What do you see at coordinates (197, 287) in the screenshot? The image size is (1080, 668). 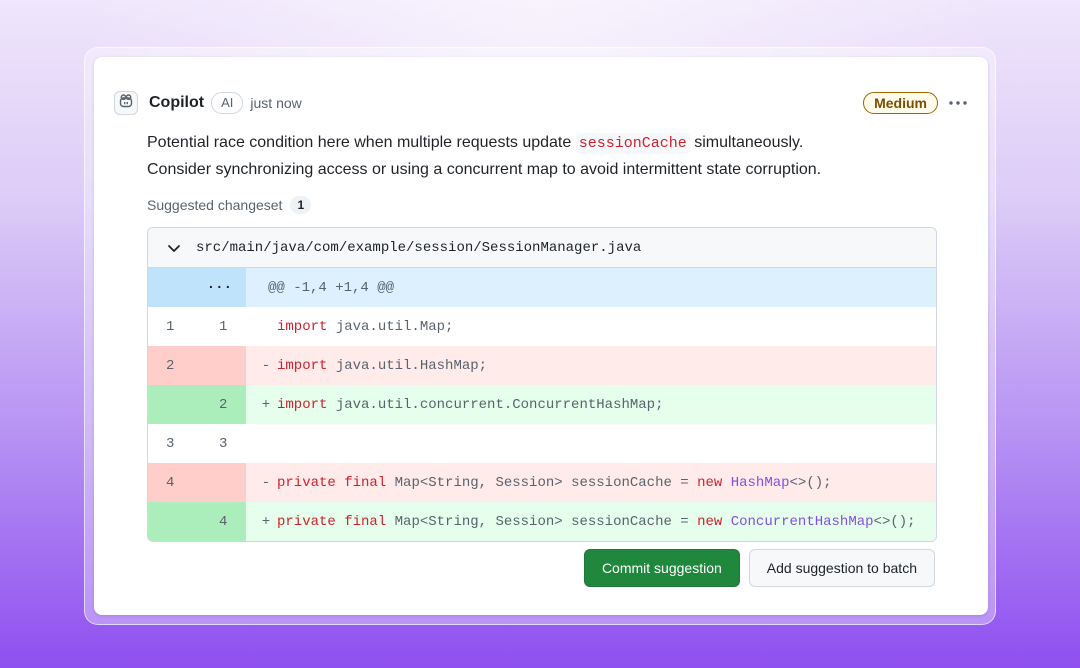 I see `expand-hunk-icon: ···` at bounding box center [197, 287].